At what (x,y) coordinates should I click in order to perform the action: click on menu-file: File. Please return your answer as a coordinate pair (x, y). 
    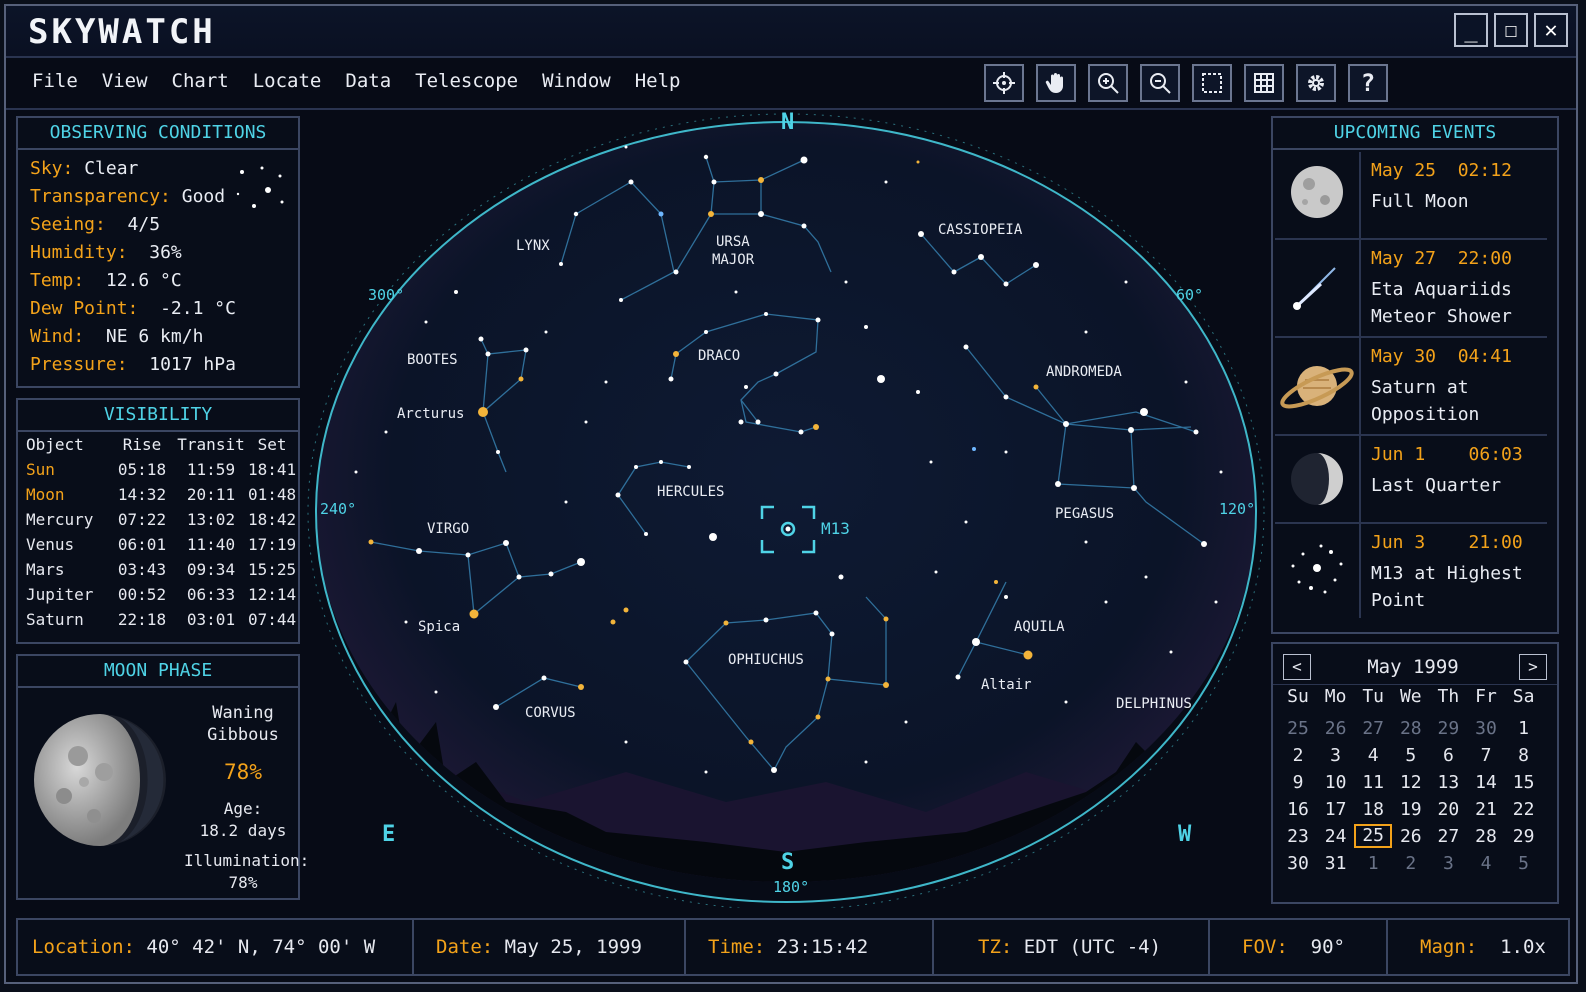
    Looking at the image, I should click on (55, 81).